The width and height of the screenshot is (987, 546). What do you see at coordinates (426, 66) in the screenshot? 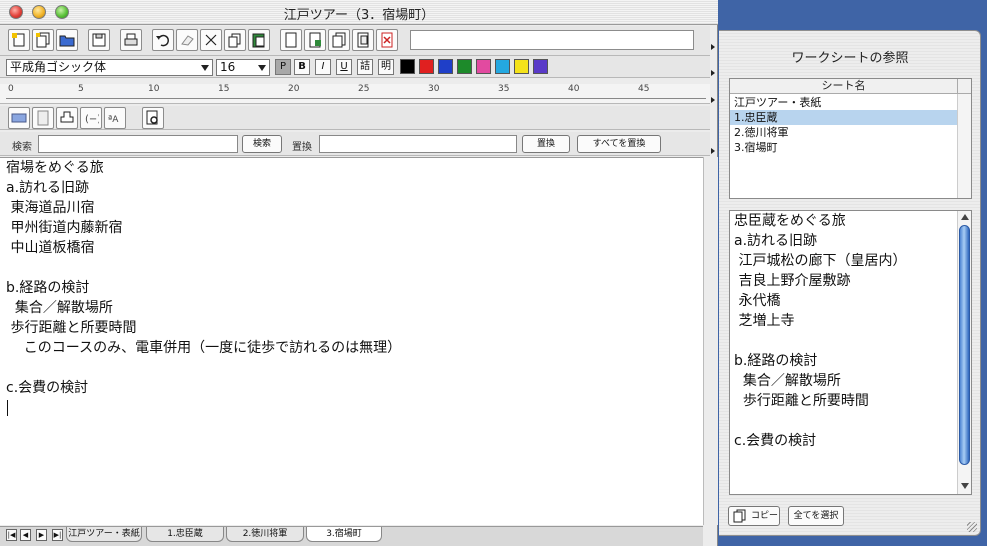
I see `color-swatch-red` at bounding box center [426, 66].